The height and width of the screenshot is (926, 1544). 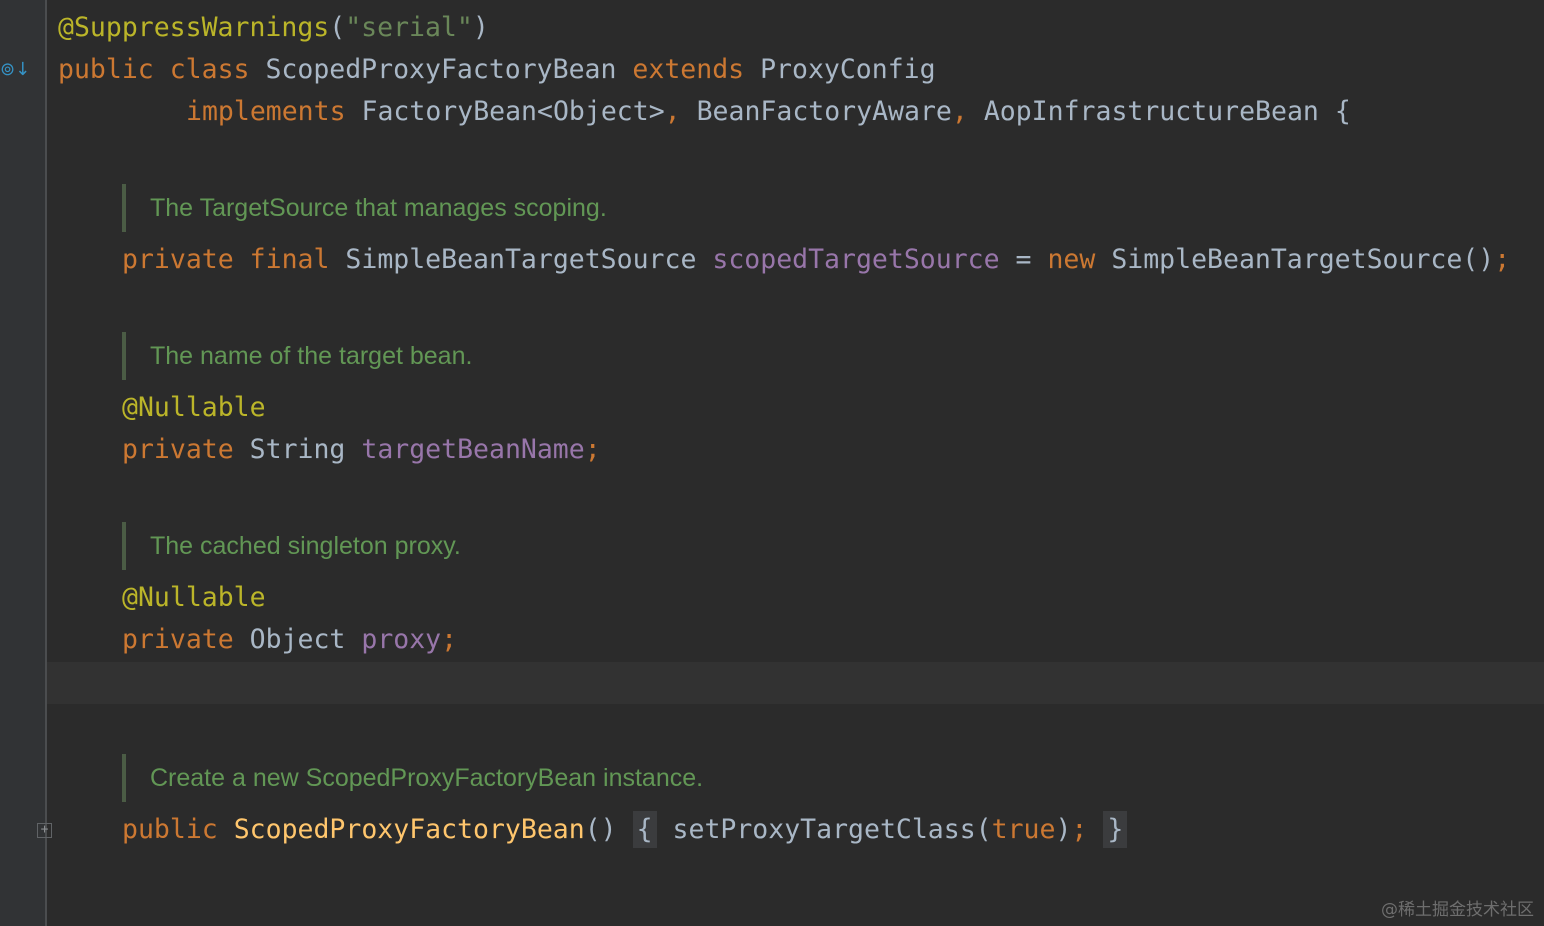 I want to click on rendered-doc-comment: The TargetSource that manages scoping., so click(x=364, y=208).